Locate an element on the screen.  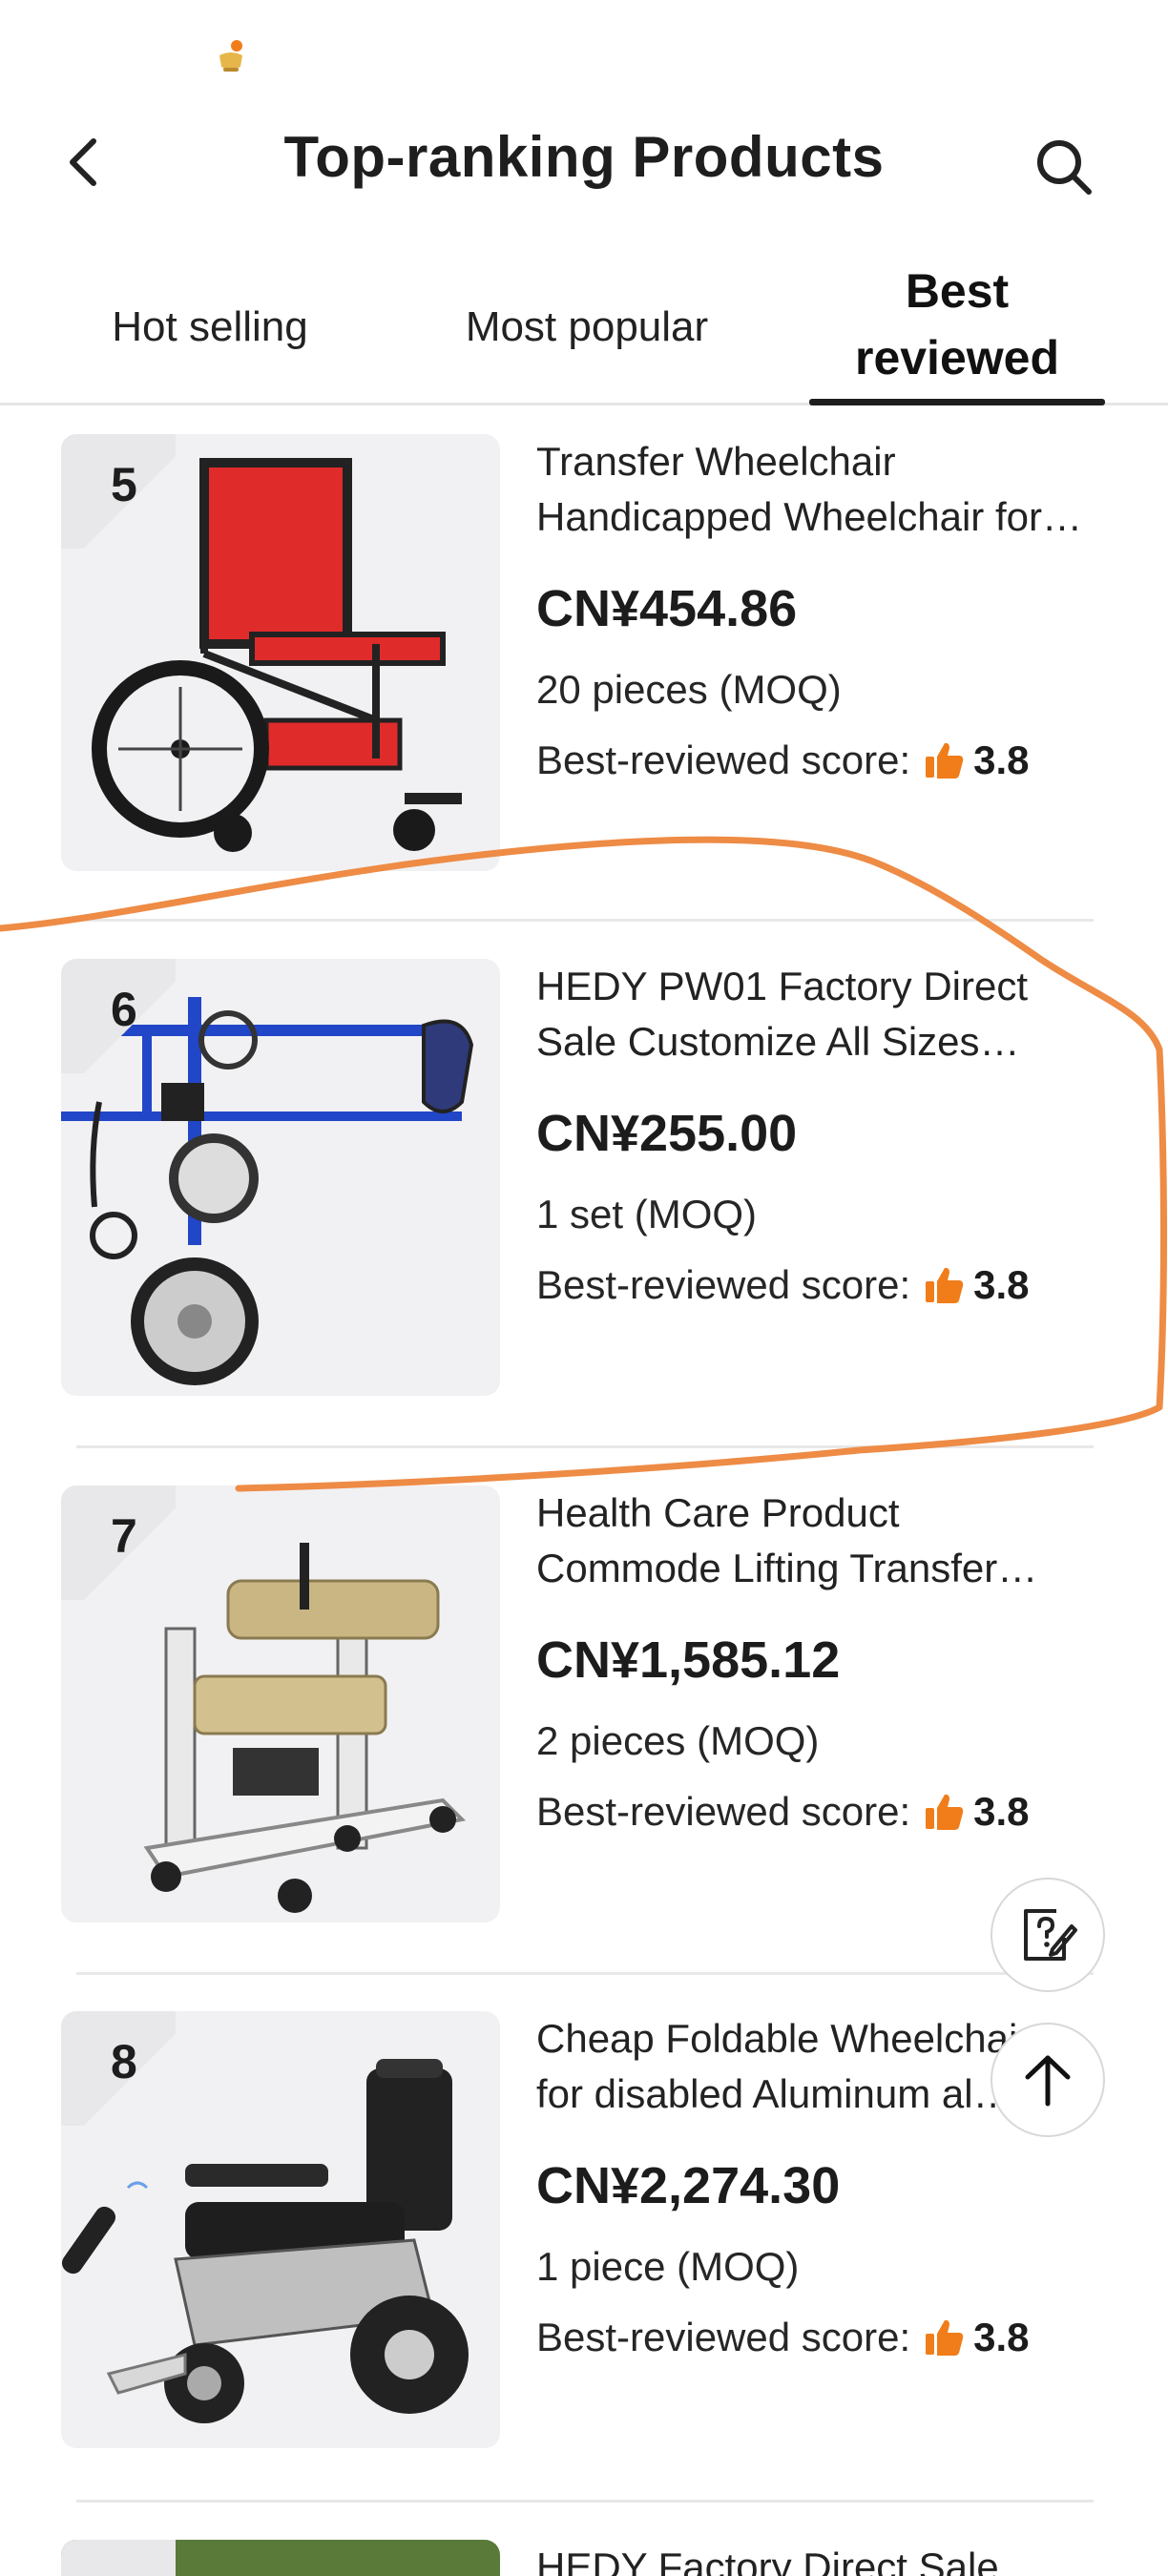
product-name: HEDY Factory Direct Sale is located at coordinates (767, 2560).